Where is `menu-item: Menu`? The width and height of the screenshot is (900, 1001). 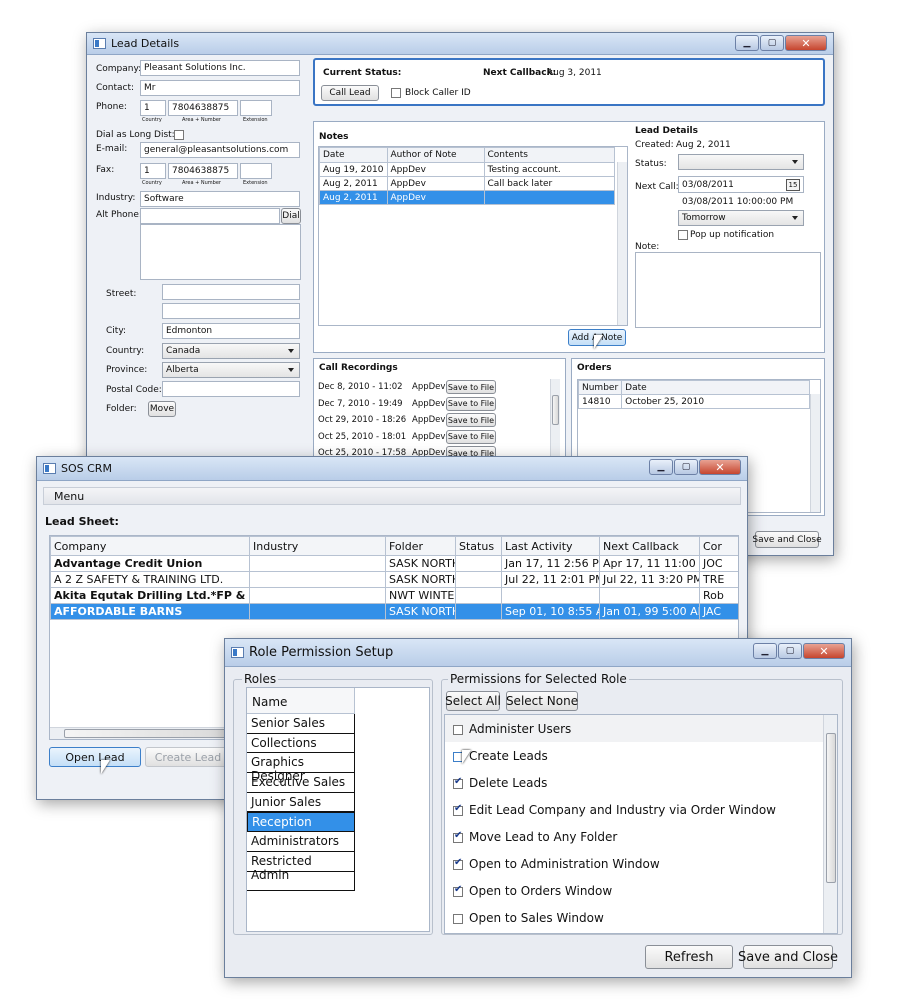
menu-item: Menu is located at coordinates (69, 496).